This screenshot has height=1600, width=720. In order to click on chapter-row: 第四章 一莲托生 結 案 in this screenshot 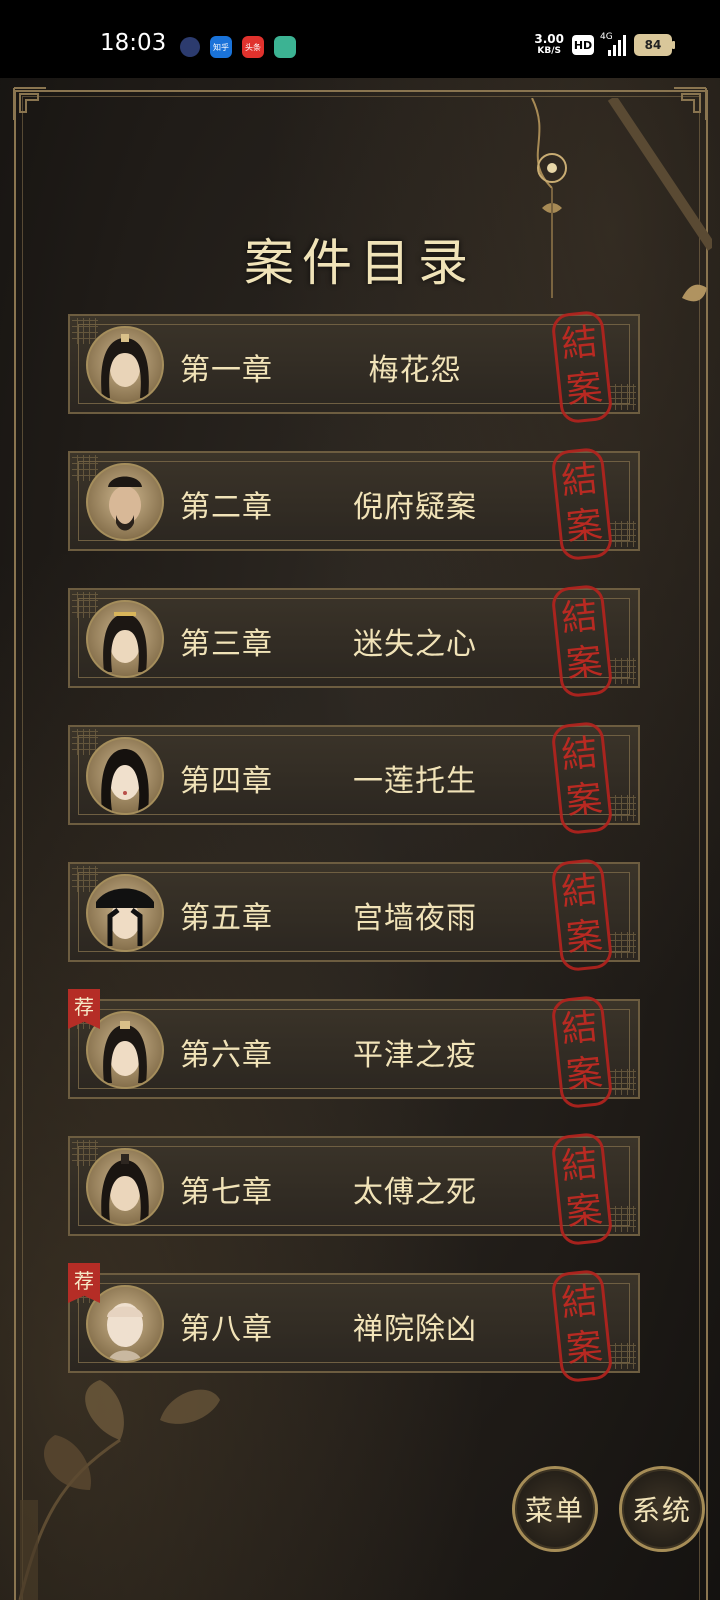, I will do `click(354, 778)`.